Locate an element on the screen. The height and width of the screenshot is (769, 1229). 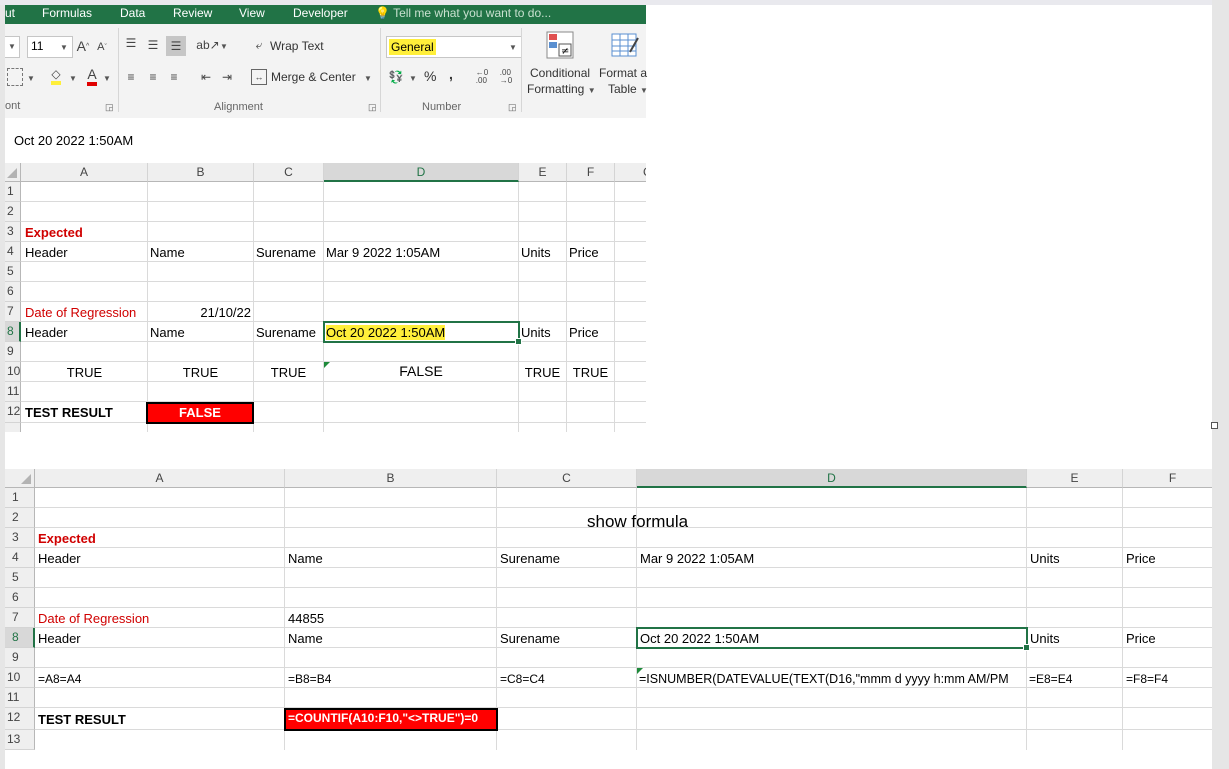
column-header-e: E is located at coordinates (543, 172).